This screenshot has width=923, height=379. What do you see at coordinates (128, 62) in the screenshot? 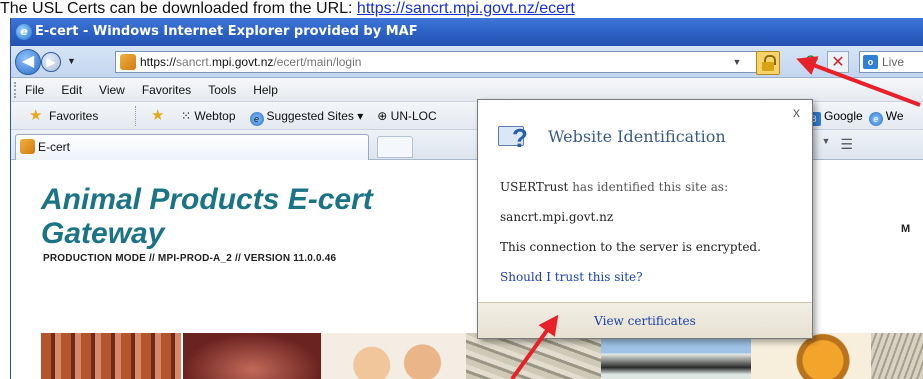
I see `site-favicon-icon` at bounding box center [128, 62].